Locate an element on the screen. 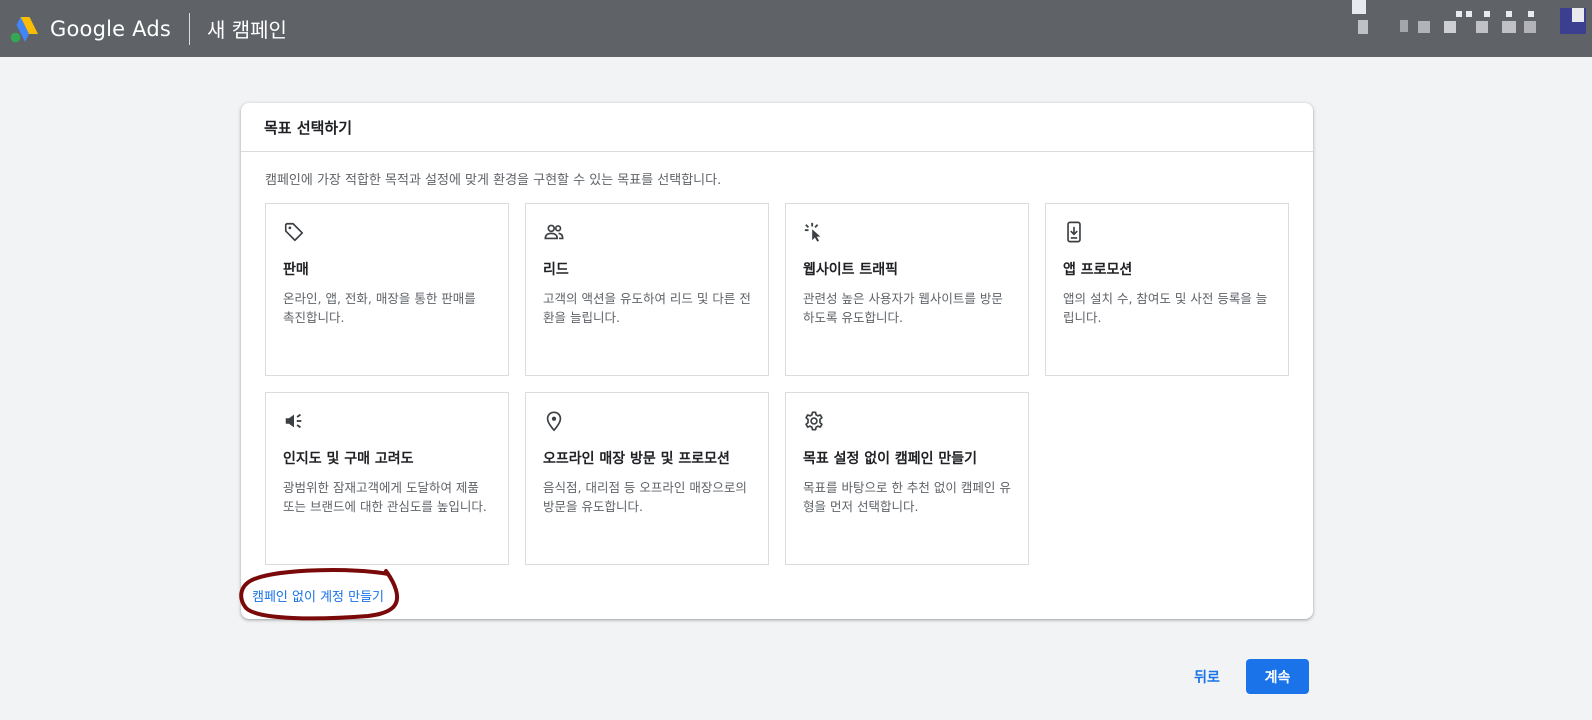  back-button: 뒤로 is located at coordinates (1207, 677).